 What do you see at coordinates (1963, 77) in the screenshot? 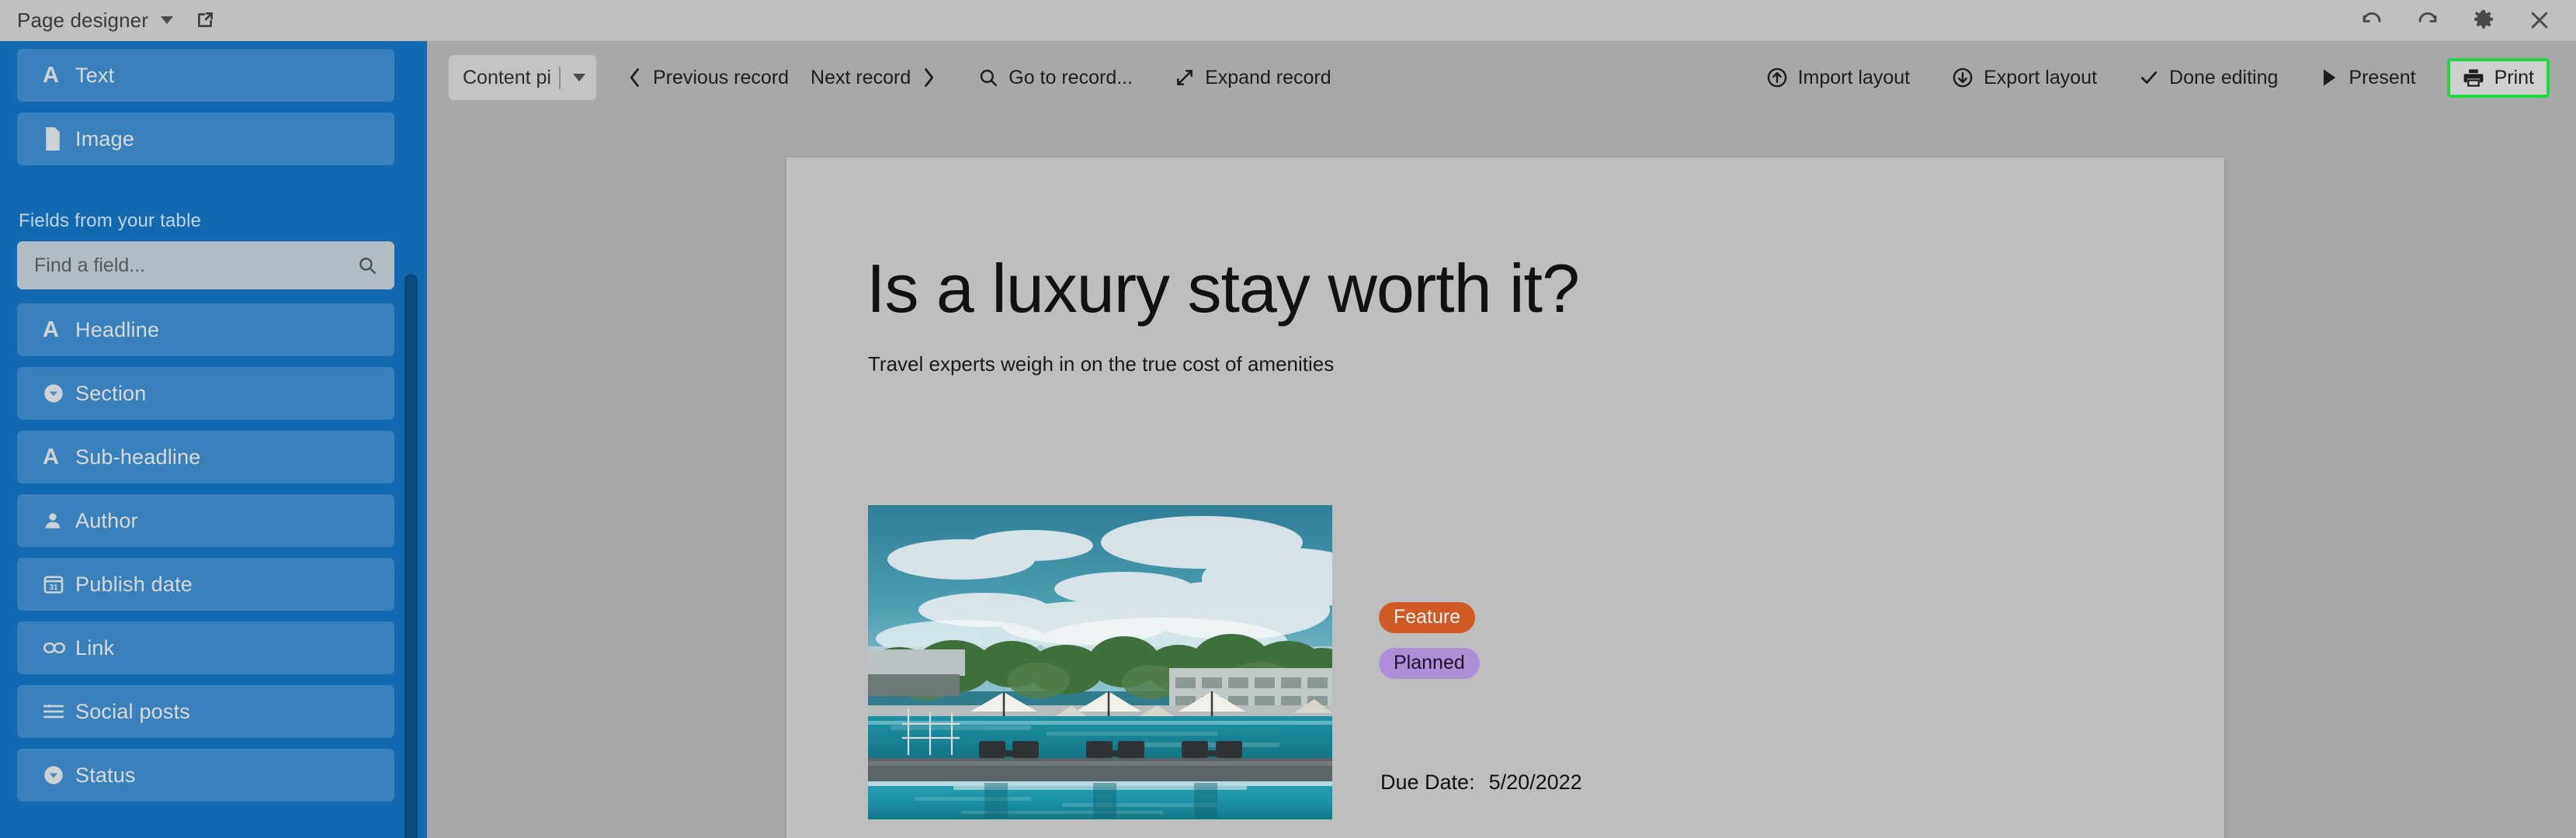
I see `export-icon` at bounding box center [1963, 77].